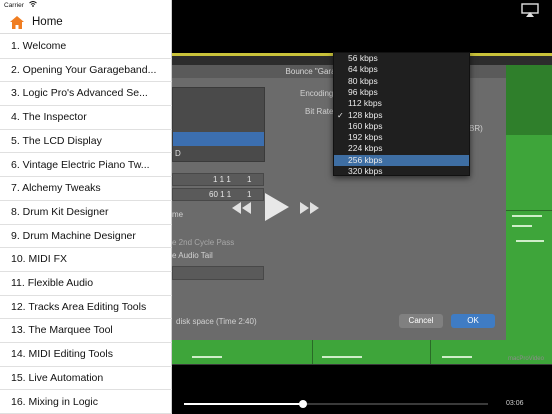  What do you see at coordinates (32, 6) in the screenshot?
I see `wifi-icon` at bounding box center [32, 6].